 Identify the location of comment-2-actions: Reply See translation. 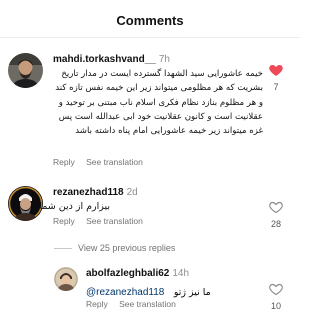
(98, 221).